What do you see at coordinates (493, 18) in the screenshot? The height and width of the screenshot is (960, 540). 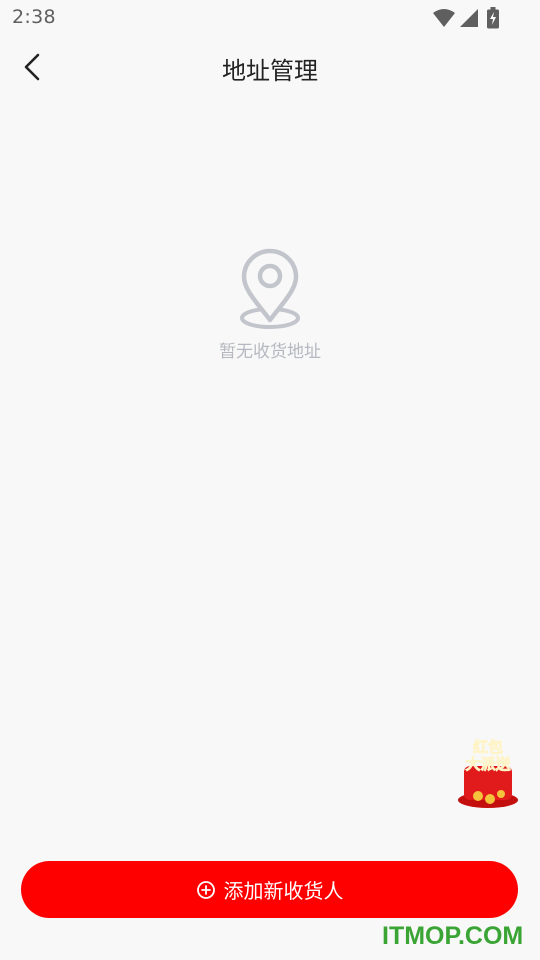 I see `battery-charging-icon` at bounding box center [493, 18].